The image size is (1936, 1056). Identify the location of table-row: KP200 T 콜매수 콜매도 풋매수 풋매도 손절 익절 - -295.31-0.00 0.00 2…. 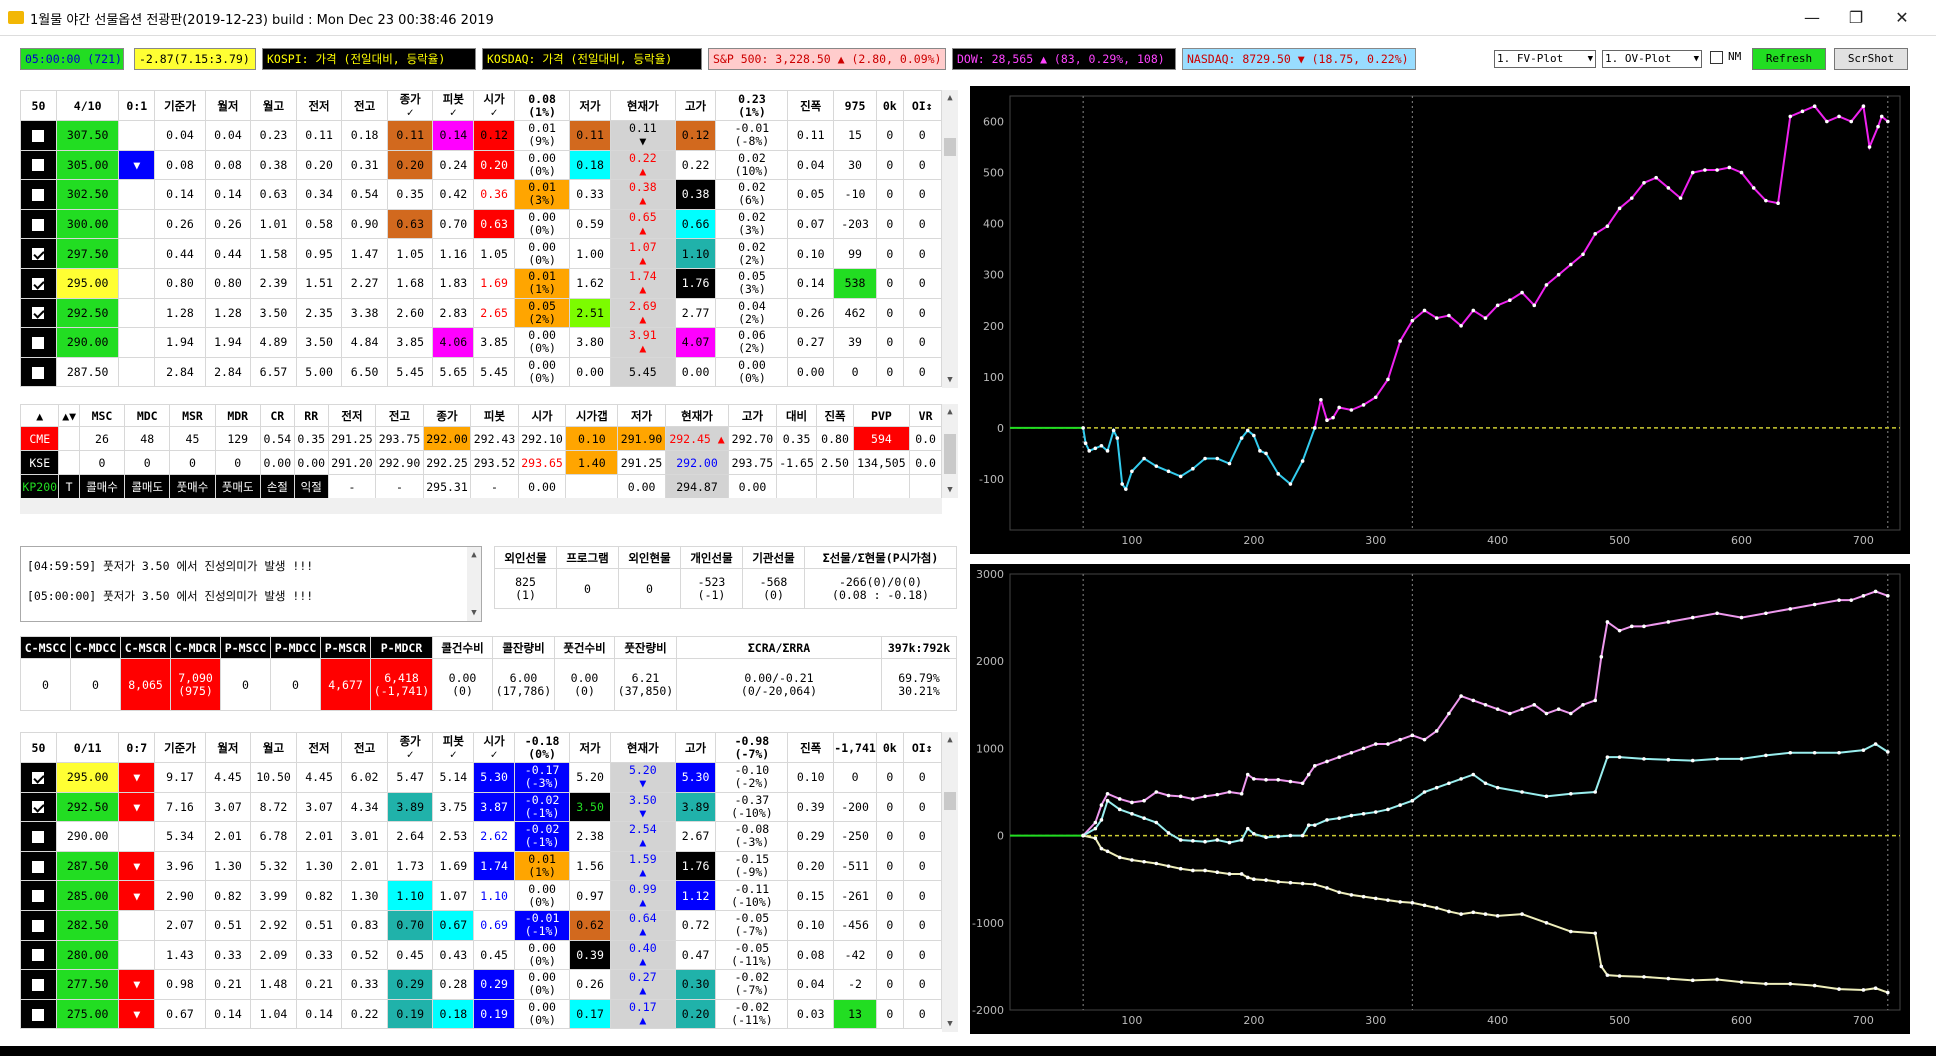
(481, 486).